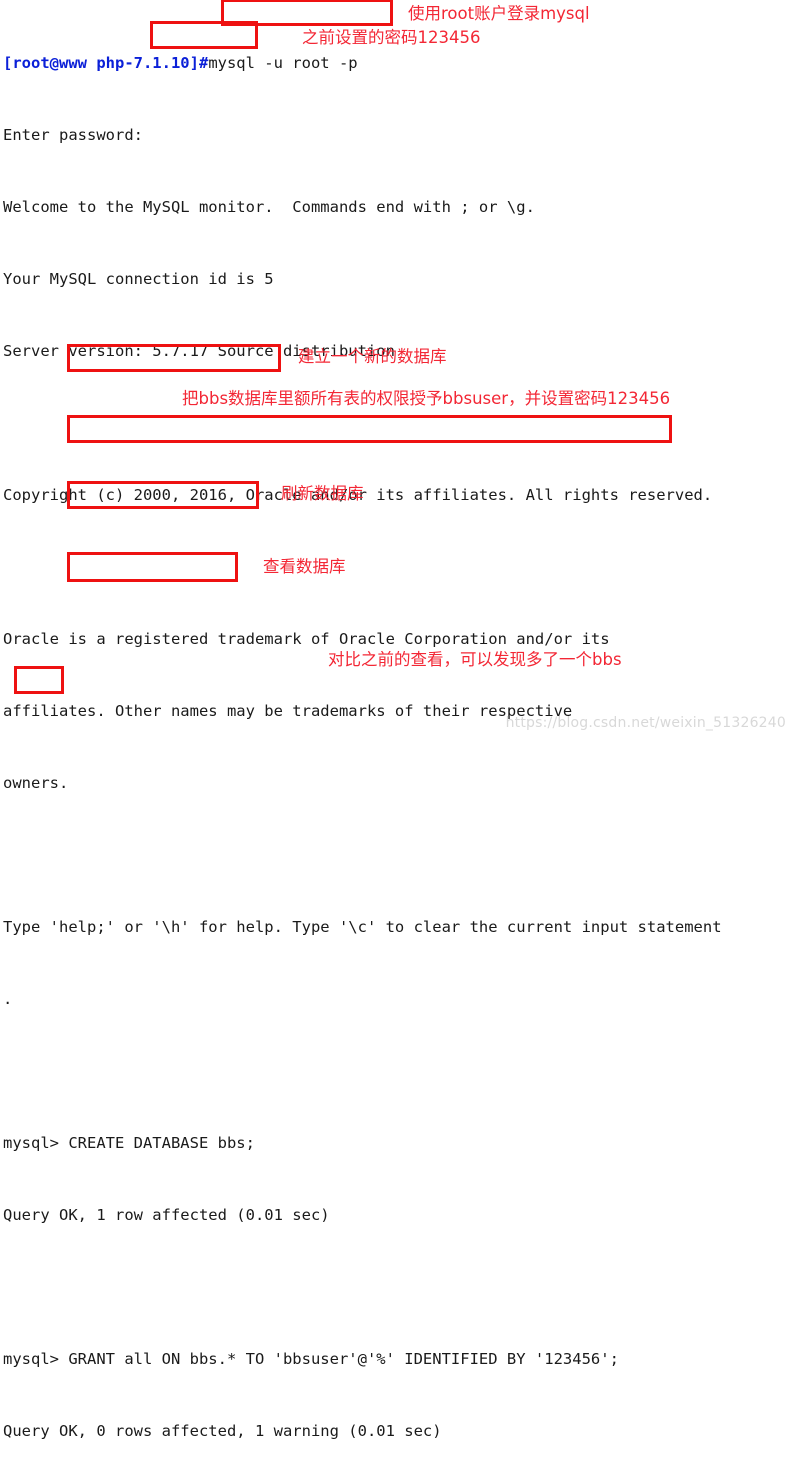 The image size is (792, 1474). Describe the element at coordinates (8, 999) in the screenshot. I see `terminal-line-13: .` at that location.